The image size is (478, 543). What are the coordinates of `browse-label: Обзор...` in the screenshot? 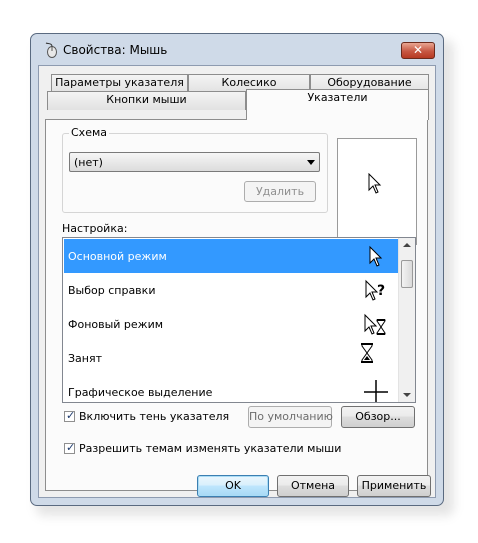 It's located at (378, 416).